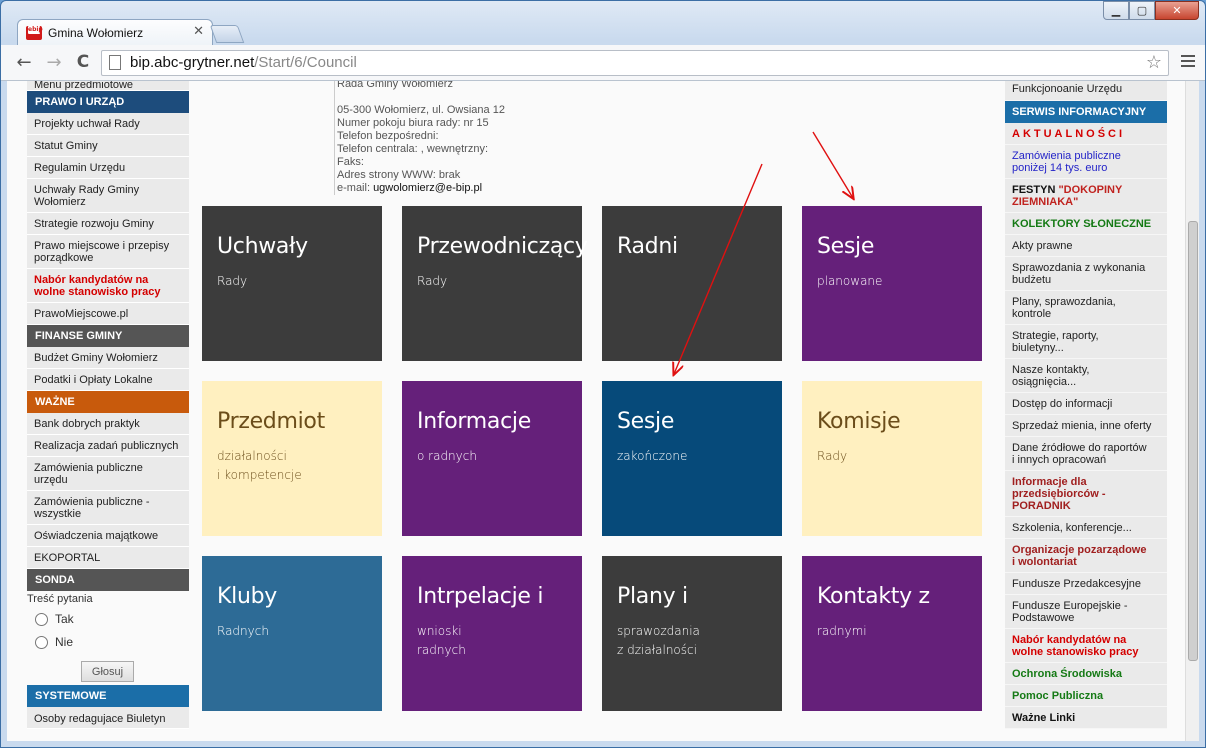 The height and width of the screenshot is (748, 1206). Describe the element at coordinates (259, 465) in the screenshot. I see `tile-subtitle: działalności i kompetencje` at that location.